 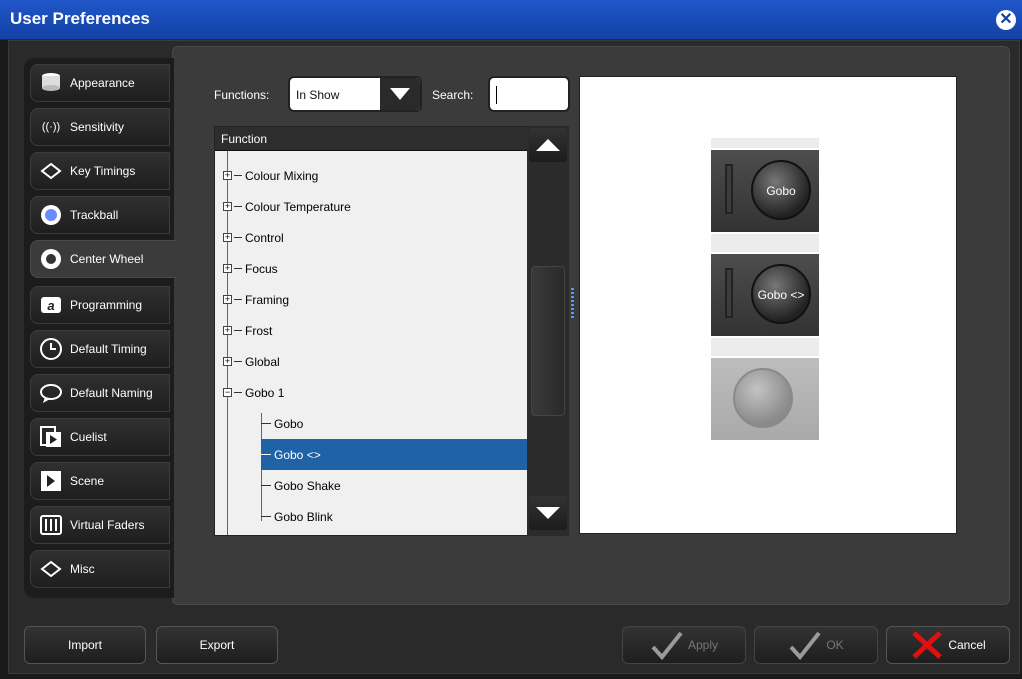 I want to click on scroll-up-button, so click(x=548, y=145).